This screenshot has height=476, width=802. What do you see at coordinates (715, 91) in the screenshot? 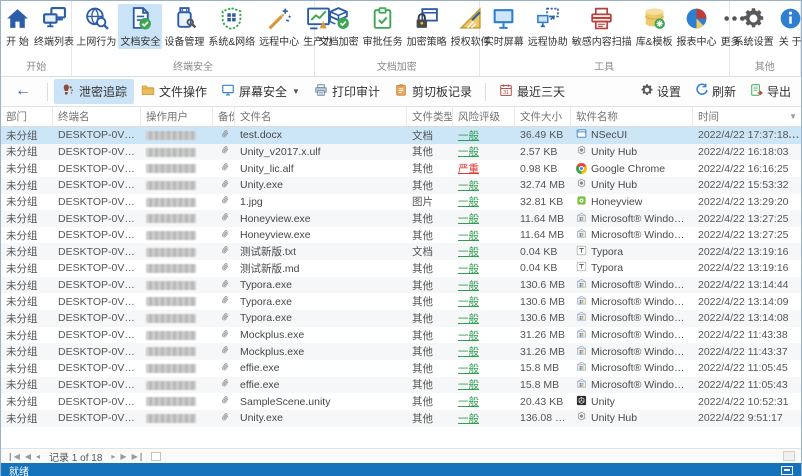
I see `refresh-button: 刷新` at bounding box center [715, 91].